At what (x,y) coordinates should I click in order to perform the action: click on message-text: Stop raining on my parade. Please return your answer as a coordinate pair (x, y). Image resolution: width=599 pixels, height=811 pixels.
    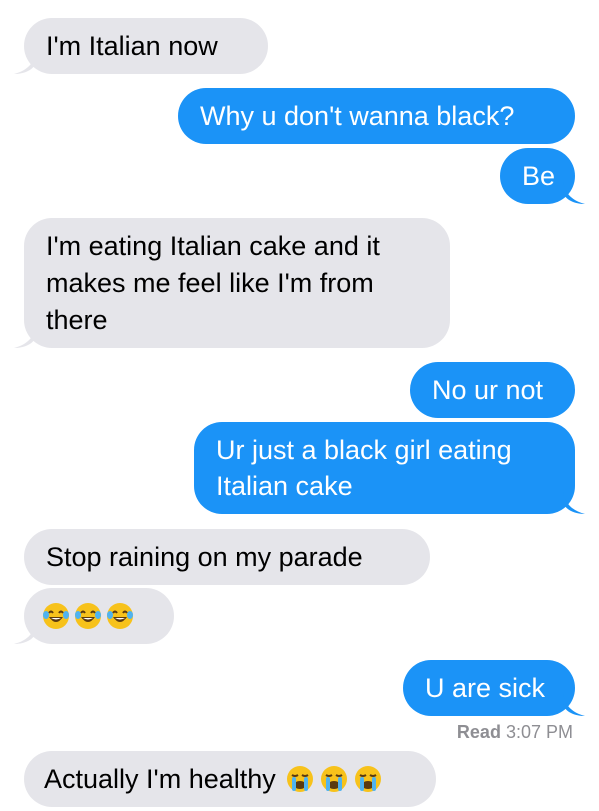
    Looking at the image, I should click on (204, 557).